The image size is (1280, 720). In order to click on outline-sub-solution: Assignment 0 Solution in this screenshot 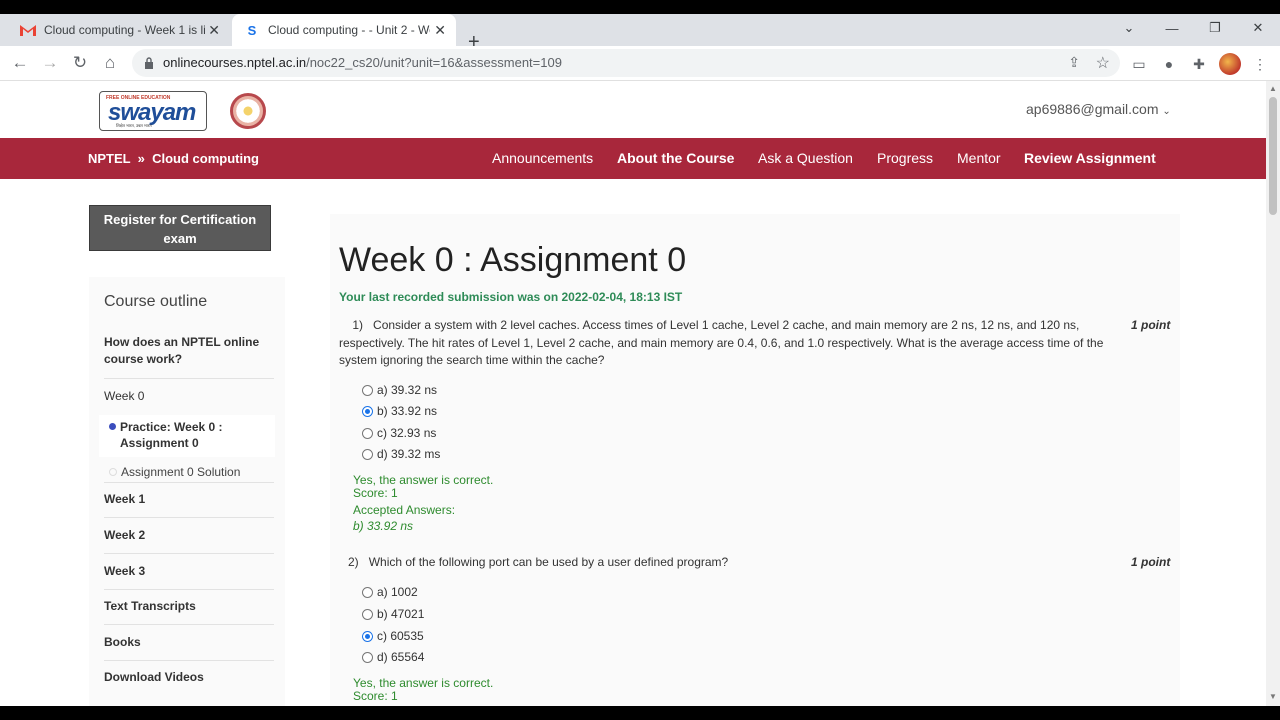, I will do `click(174, 472)`.